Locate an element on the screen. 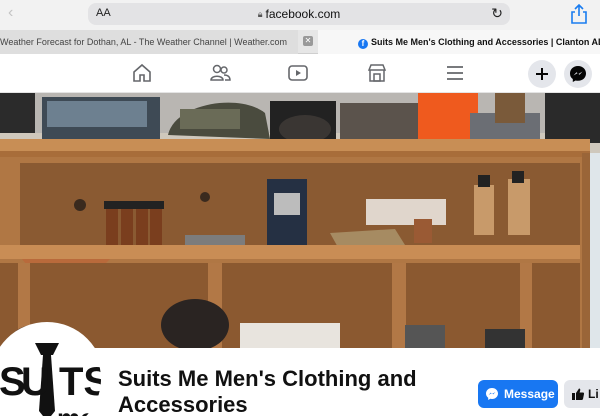  reload-icon: ↻ is located at coordinates (497, 13).